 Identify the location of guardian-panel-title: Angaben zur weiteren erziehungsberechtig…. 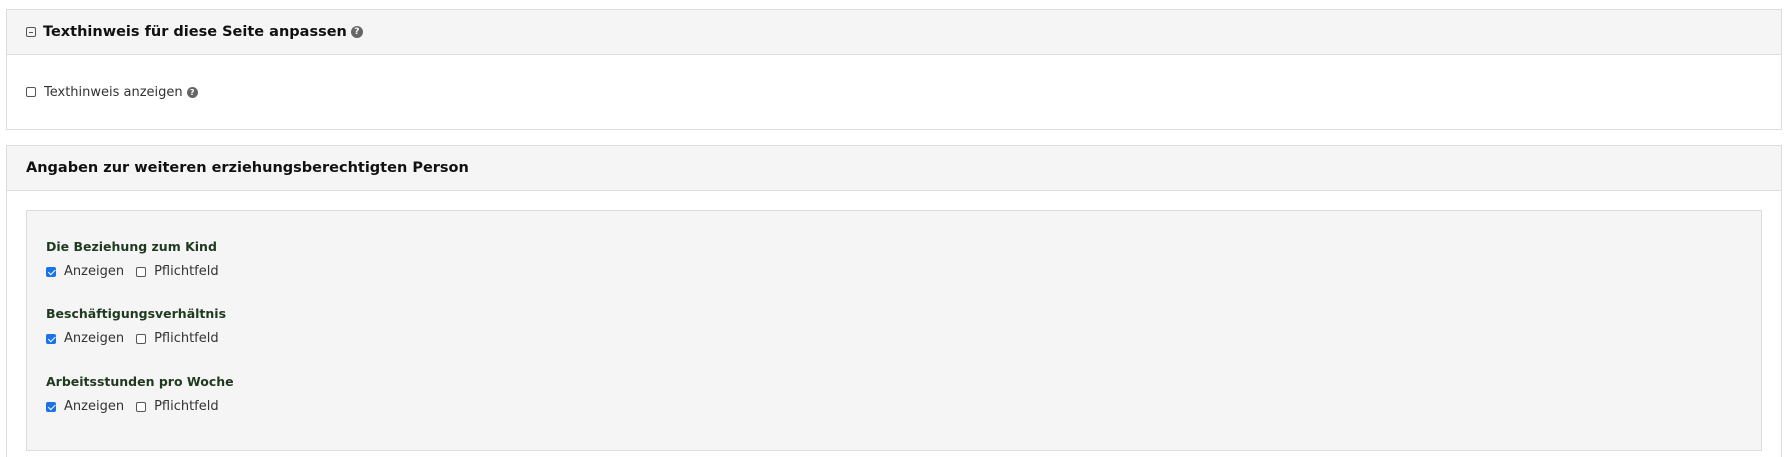
(247, 168).